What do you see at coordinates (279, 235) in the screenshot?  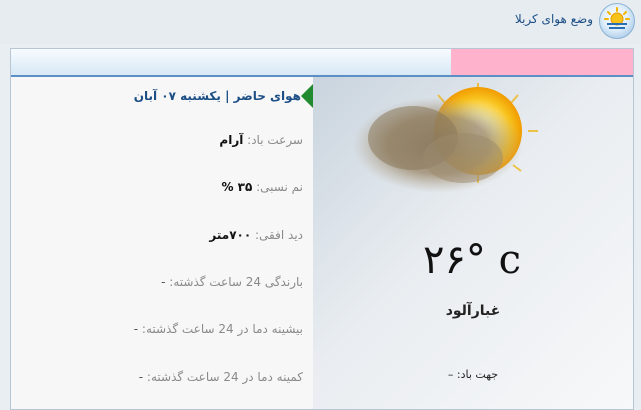 I see `visibility-label: دید افقی:` at bounding box center [279, 235].